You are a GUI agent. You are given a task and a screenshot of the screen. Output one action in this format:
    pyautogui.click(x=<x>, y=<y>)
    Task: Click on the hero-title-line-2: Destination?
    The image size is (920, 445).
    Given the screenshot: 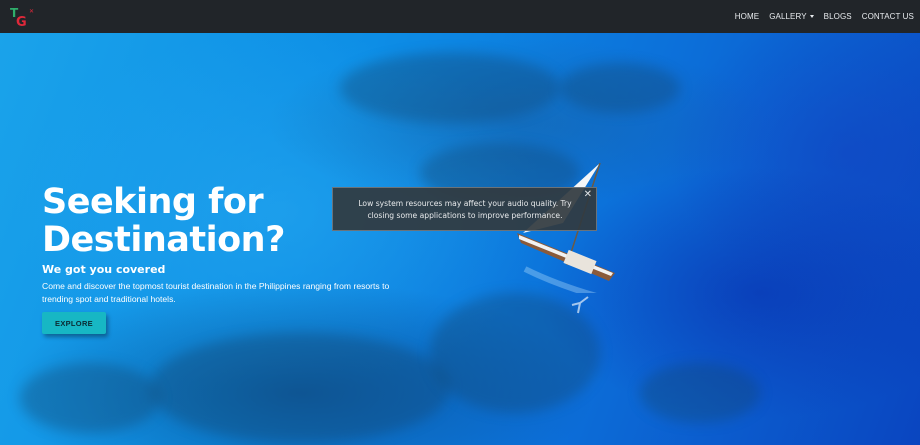 What is the action you would take?
    pyautogui.click(x=163, y=240)
    